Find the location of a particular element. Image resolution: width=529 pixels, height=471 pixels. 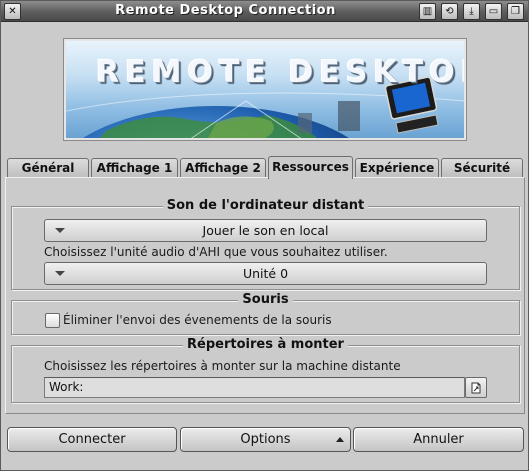

group-mouse-title: Souris is located at coordinates (265, 299).